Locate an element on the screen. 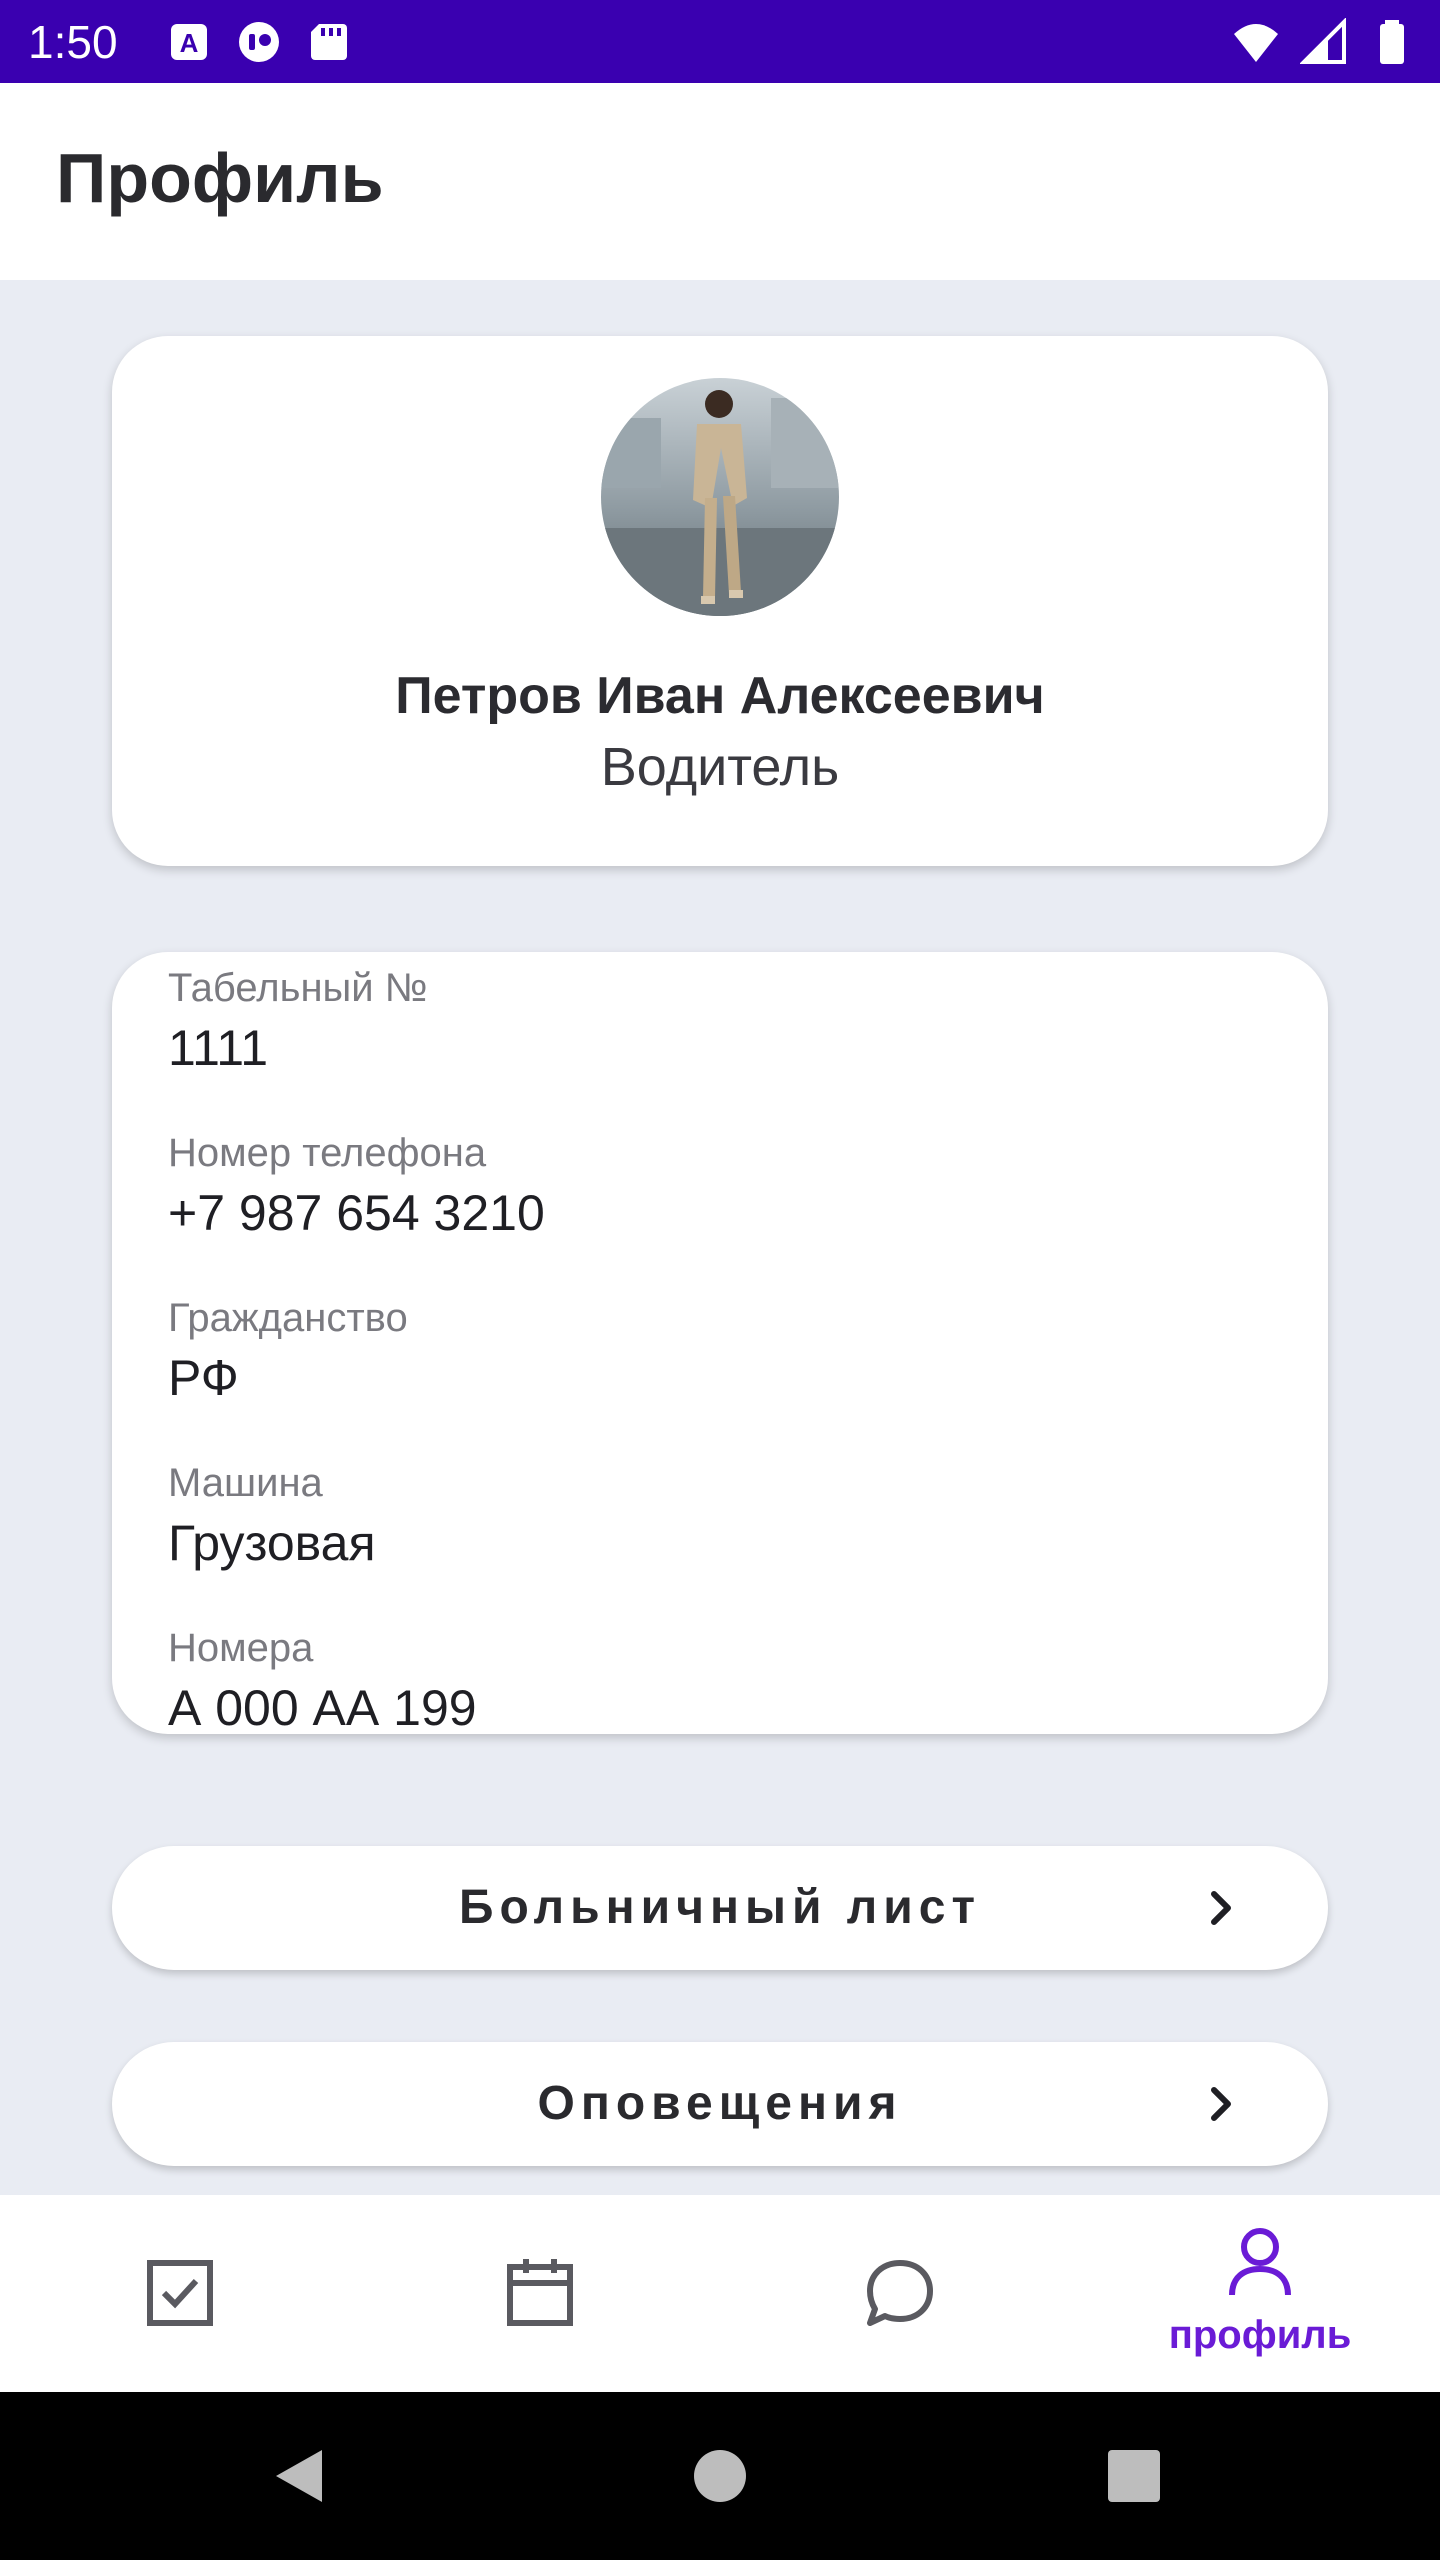 The image size is (1440, 2560). info-item-citizenship: Гражданство РФ is located at coordinates (288, 1351).